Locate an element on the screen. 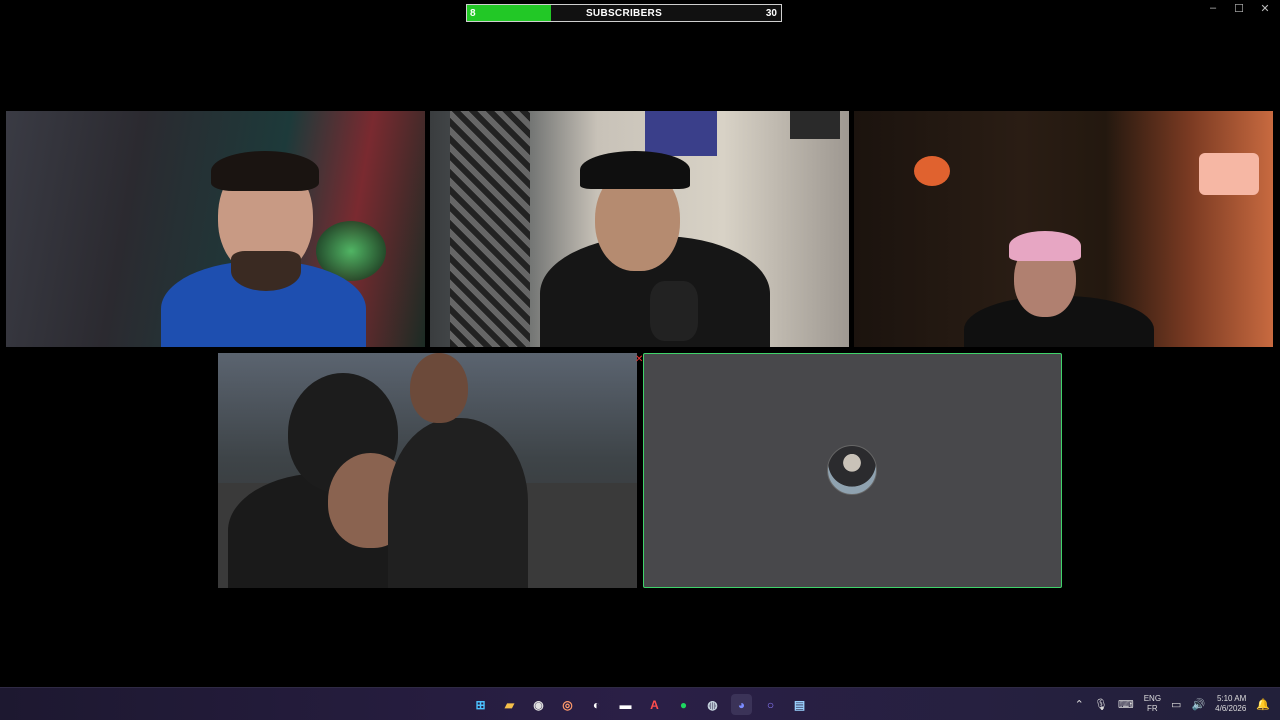 This screenshot has height=720, width=1280. subscriber-goal-bar: 8 SUBSCRIBERS 30 is located at coordinates (624, 13).